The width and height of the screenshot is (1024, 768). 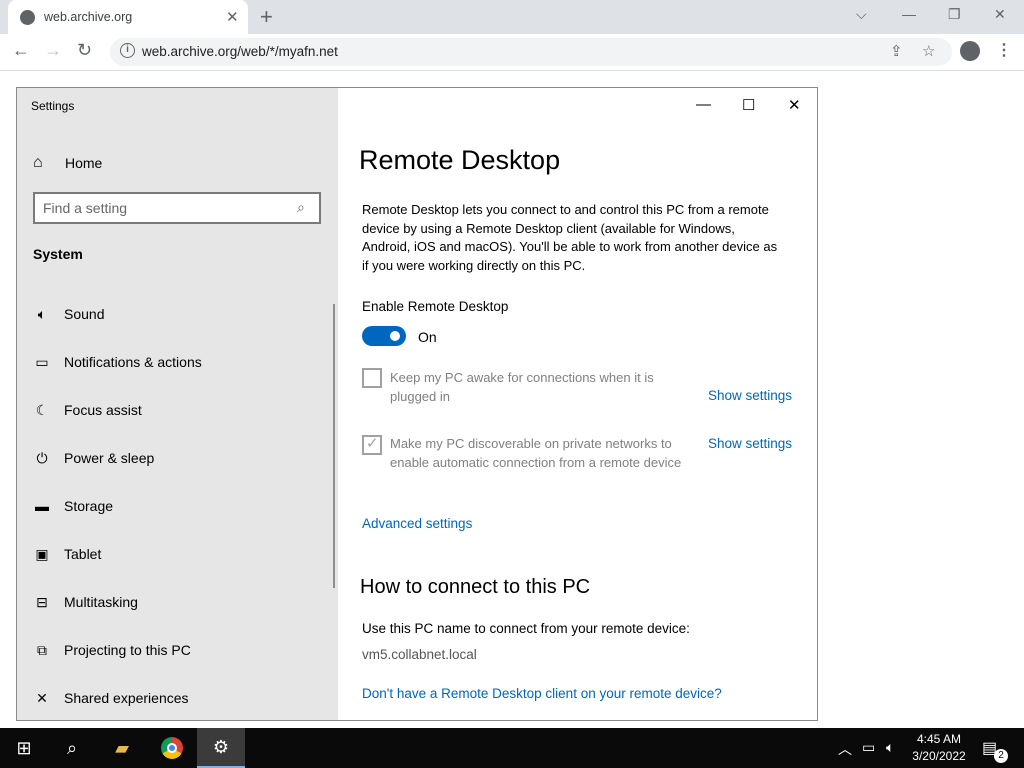 What do you see at coordinates (512, 17) in the screenshot?
I see `browser-tab-bar: web.archive.org ✕ + ⌵ — ❐ ✕` at bounding box center [512, 17].